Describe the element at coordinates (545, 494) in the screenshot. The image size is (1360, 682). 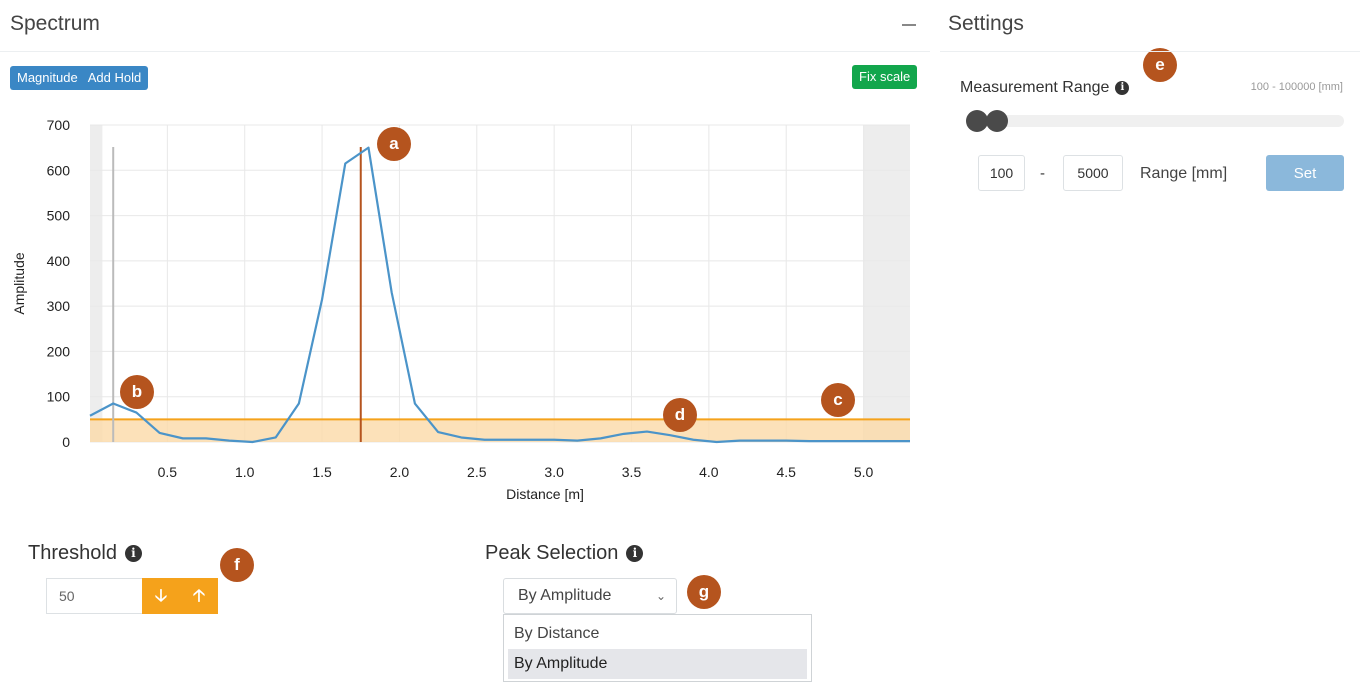
I see `x-axis-label: Distance [m]` at that location.